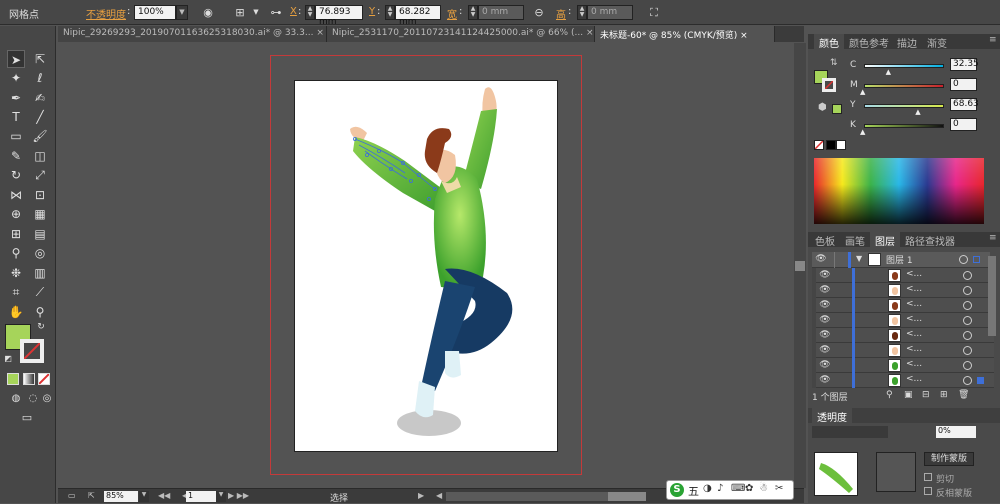  What do you see at coordinates (693, 491) in the screenshot?
I see `ime-mode-label: 五` at bounding box center [693, 491].